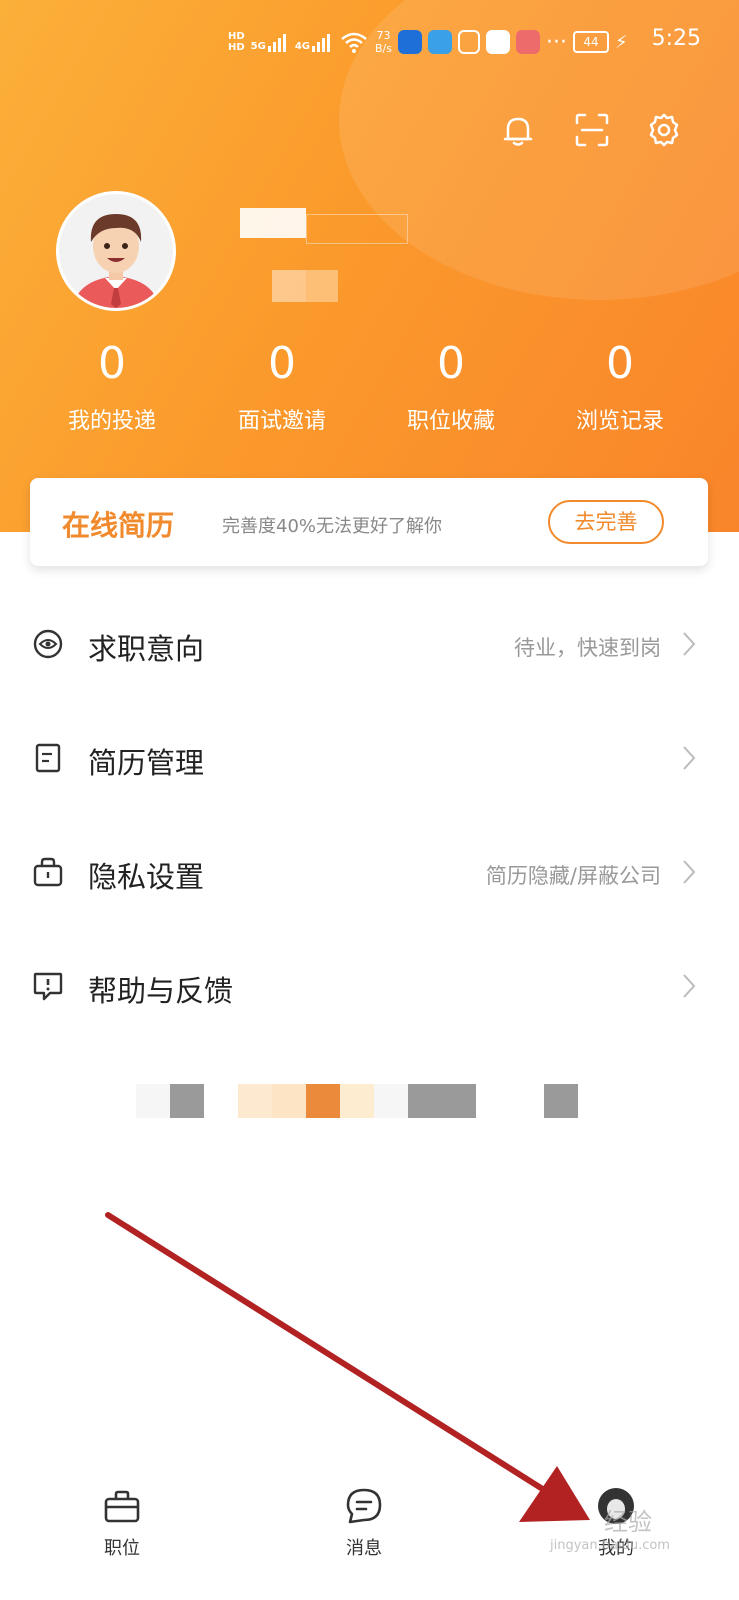 This screenshot has height=1600, width=739. Describe the element at coordinates (556, 42) in the screenshot. I see `more-status-dots: ···` at that location.